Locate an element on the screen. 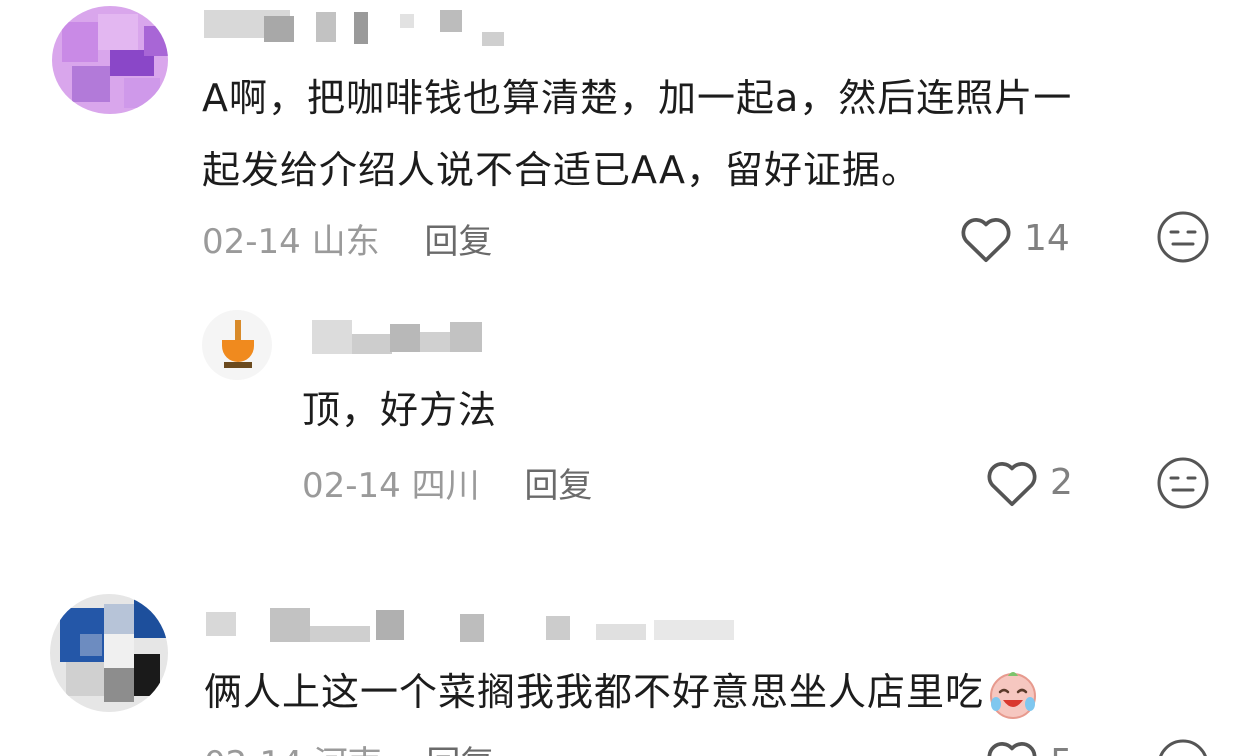  comment-location: 山东 is located at coordinates (345, 242).